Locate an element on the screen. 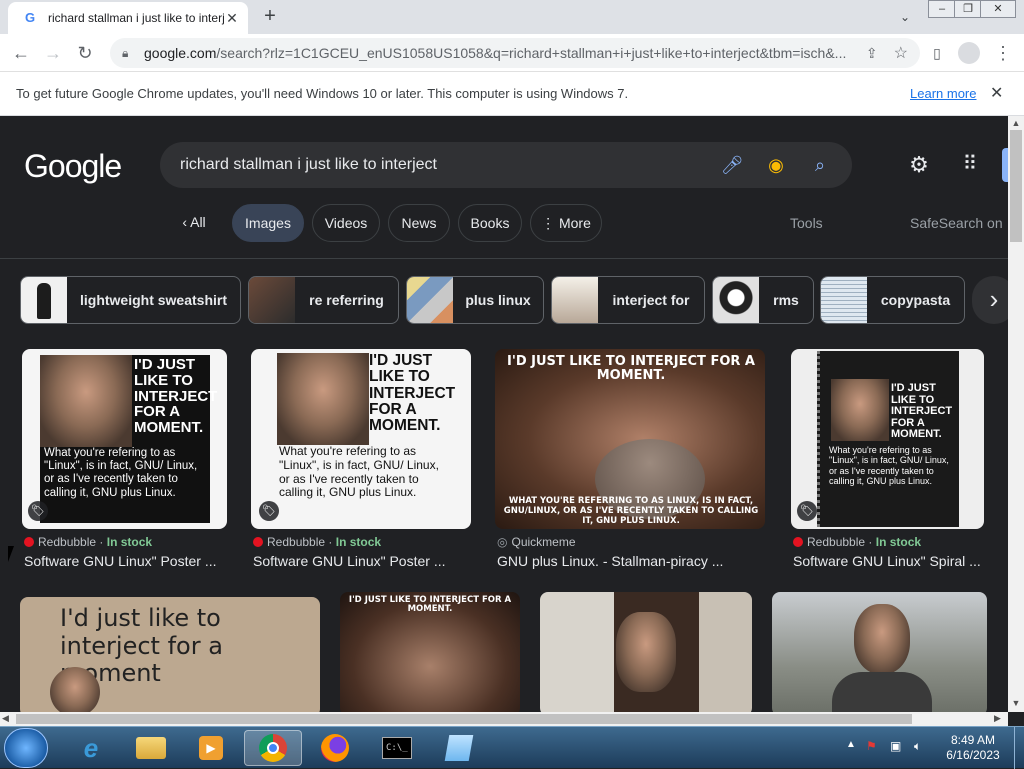 The image size is (1024, 769). chips-next-chevron-icon: › is located at coordinates (990, 300).